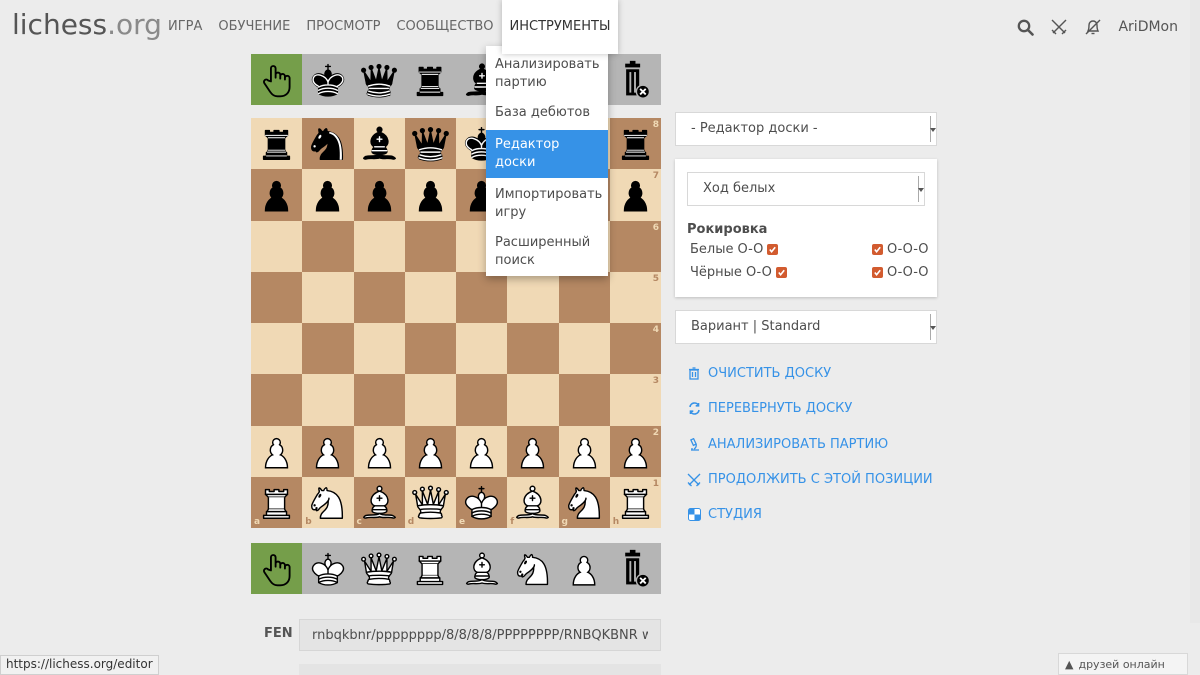 The image size is (1200, 675). Describe the element at coordinates (787, 444) in the screenshot. I see `action-microscope: АНАЛИЗИРОВАТЬ ПАРТИЮ` at that location.